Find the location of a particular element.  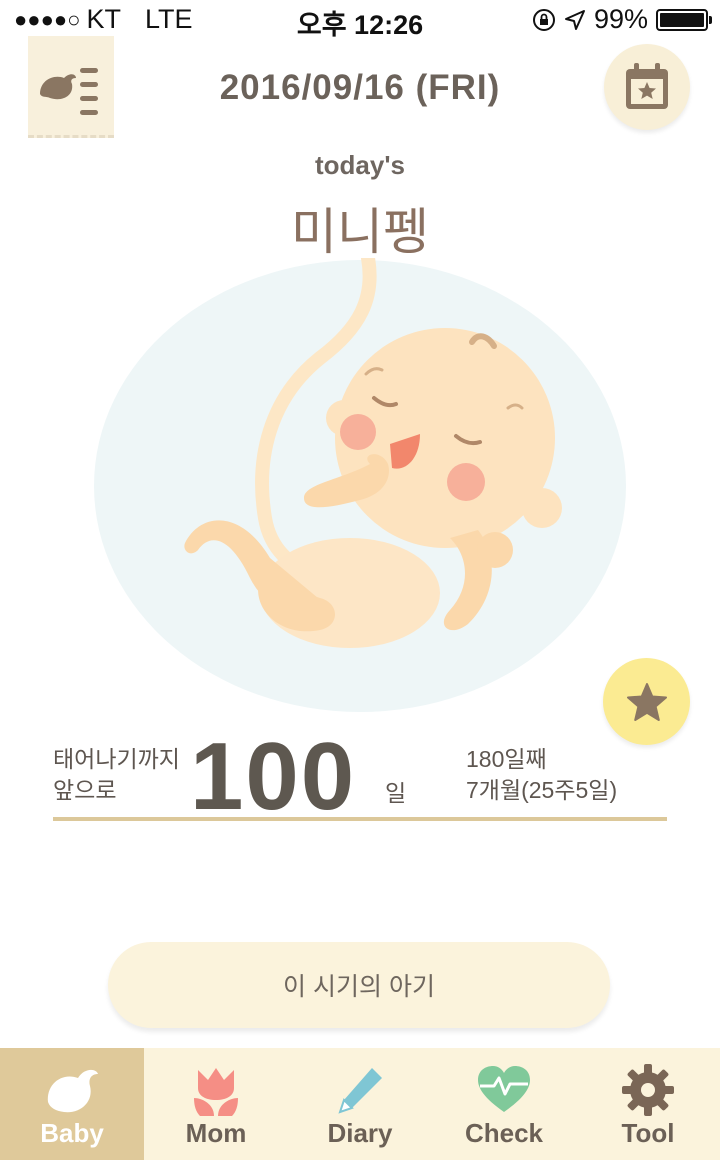

tab-mom: Mom is located at coordinates (216, 1104).